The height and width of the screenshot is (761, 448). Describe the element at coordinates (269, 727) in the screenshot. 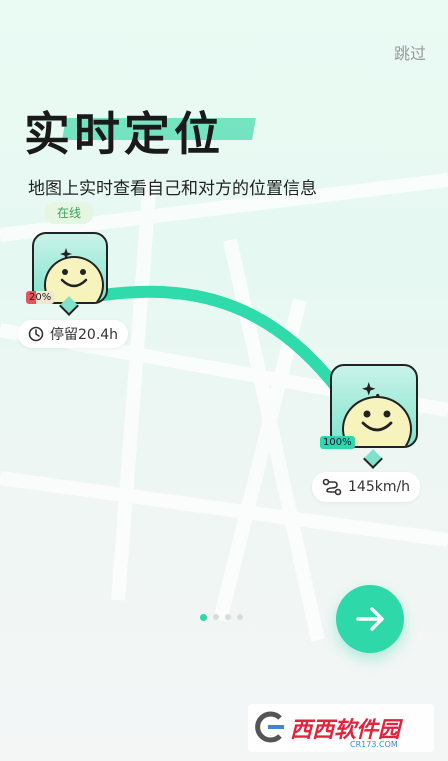

I see `watermark-logo-icon` at that location.